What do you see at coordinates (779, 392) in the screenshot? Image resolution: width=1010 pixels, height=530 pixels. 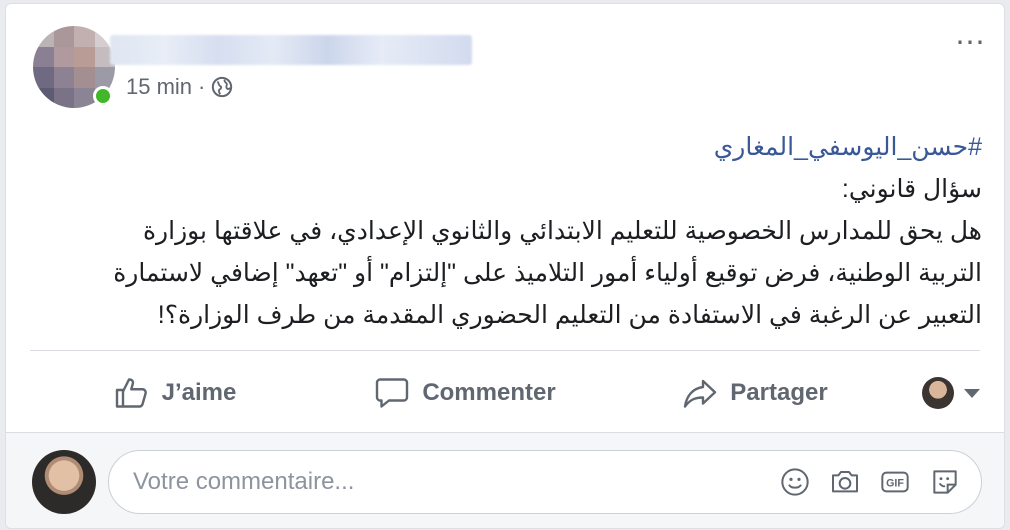 I see `share-label: Partager` at bounding box center [779, 392].